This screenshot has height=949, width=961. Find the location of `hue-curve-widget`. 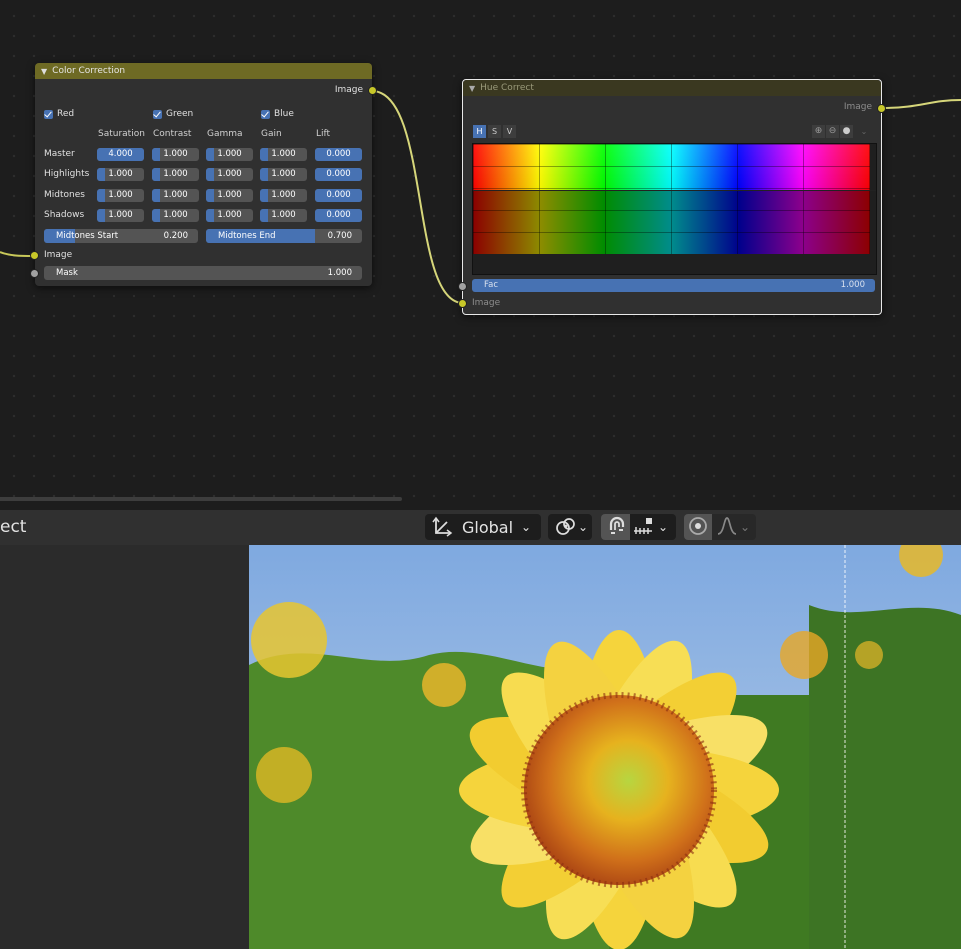

hue-curve-widget is located at coordinates (674, 209).